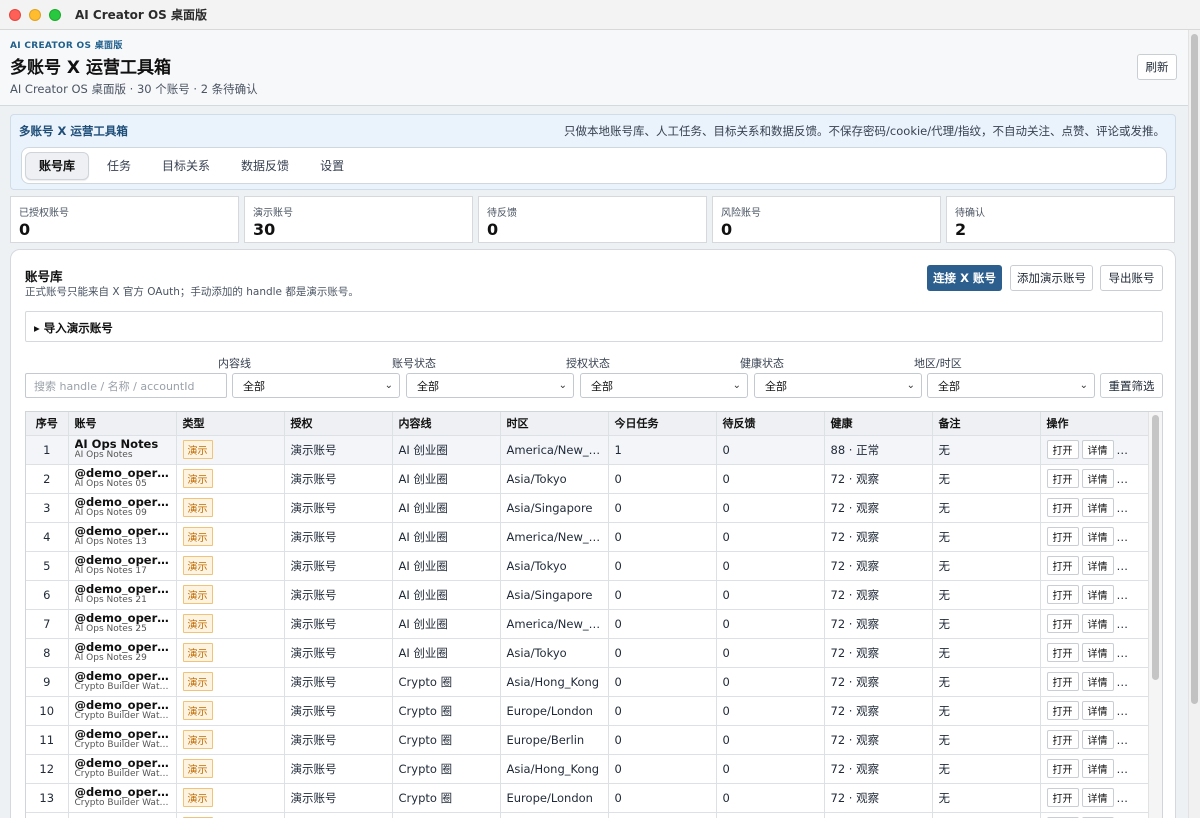  Describe the element at coordinates (110, 658) in the screenshot. I see `account-name: AI Ops Notes 29` at that location.